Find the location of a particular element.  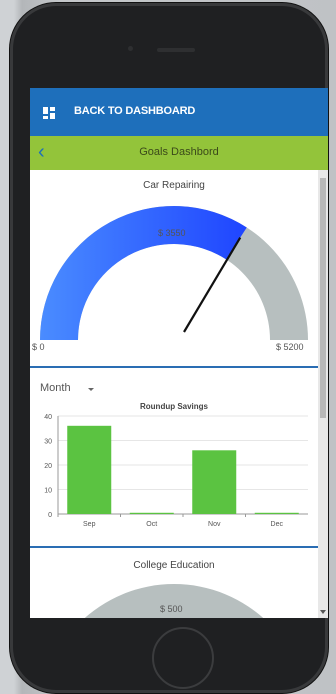

period-dropdown: Month is located at coordinates (55, 388).